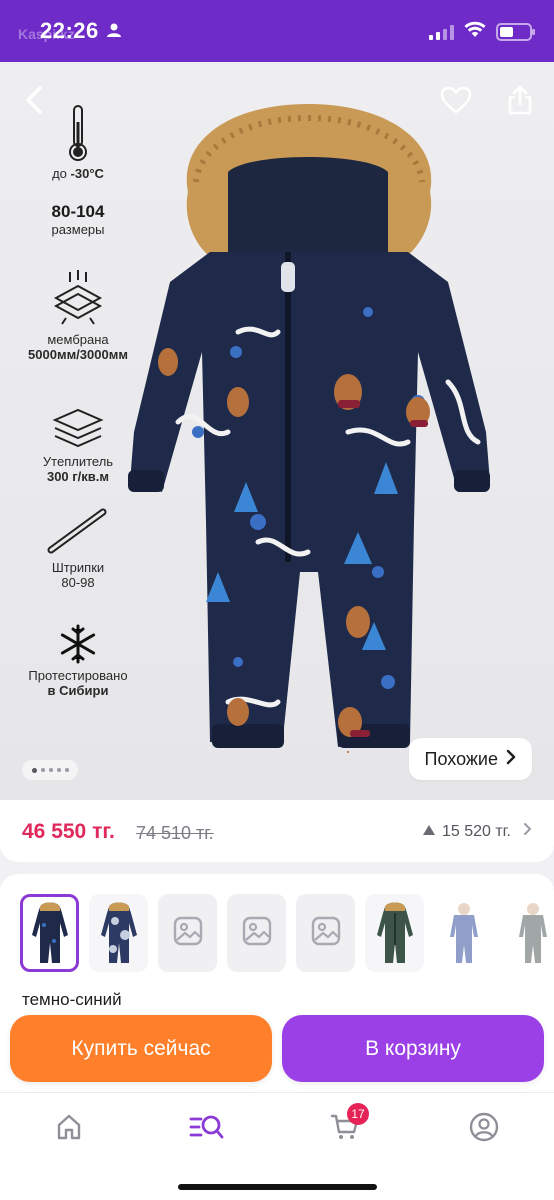 This screenshot has height=1200, width=554. What do you see at coordinates (358, 1114) in the screenshot?
I see `cart-count-badge: 17` at bounding box center [358, 1114].